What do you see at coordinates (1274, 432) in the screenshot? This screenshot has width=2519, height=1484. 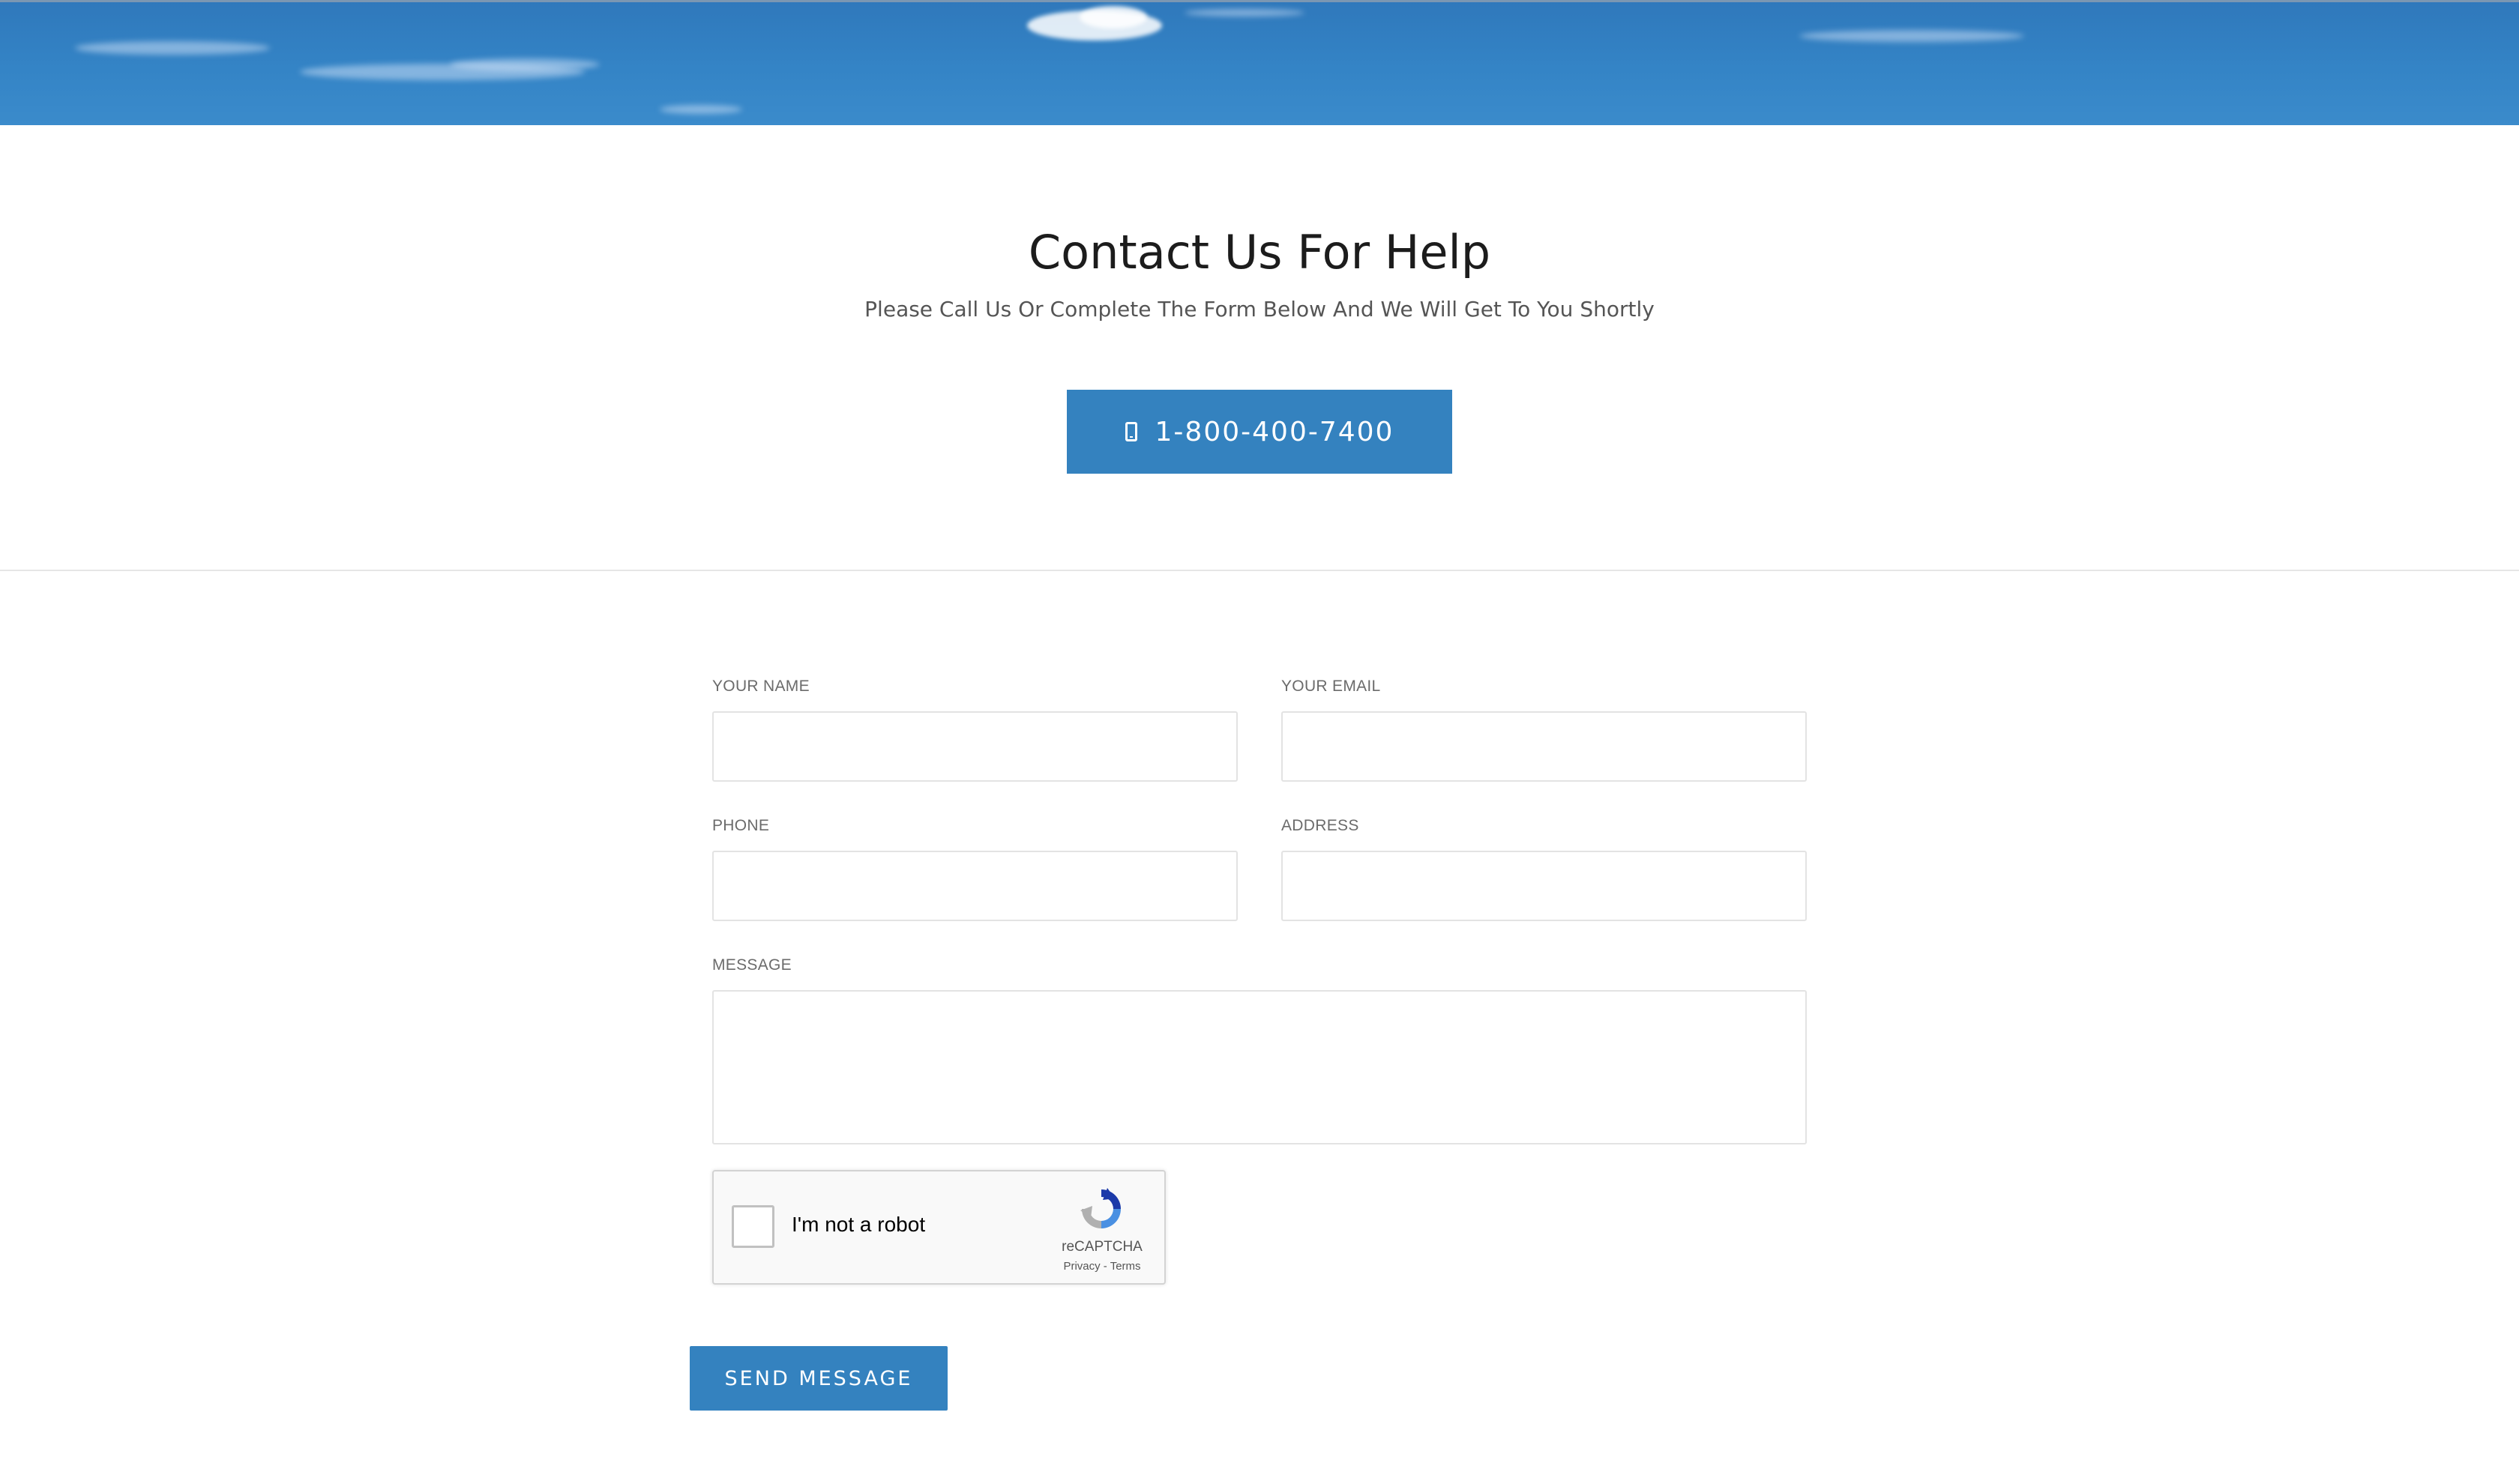 I see `phone-number-label: 1-800-400-7400` at bounding box center [1274, 432].